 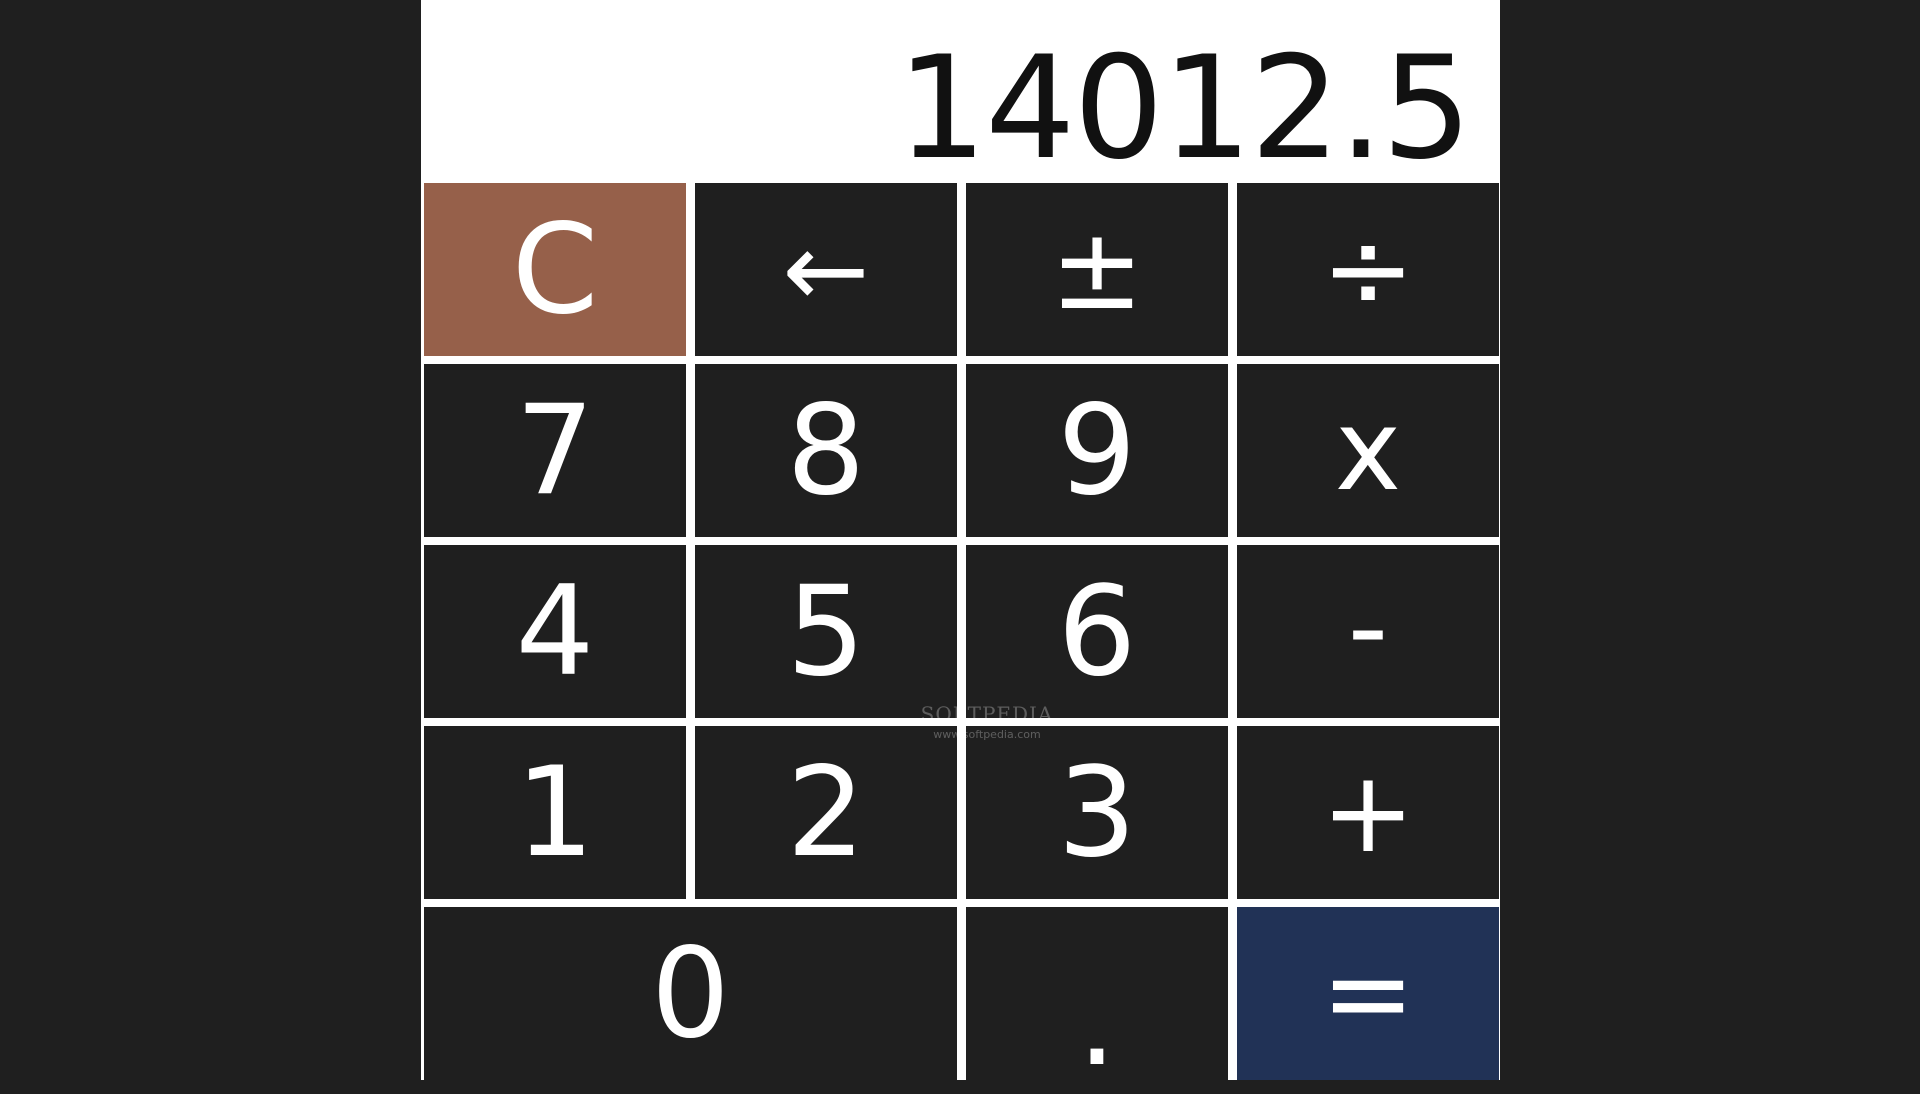 I want to click on backspace-icon: ←, so click(x=826, y=269).